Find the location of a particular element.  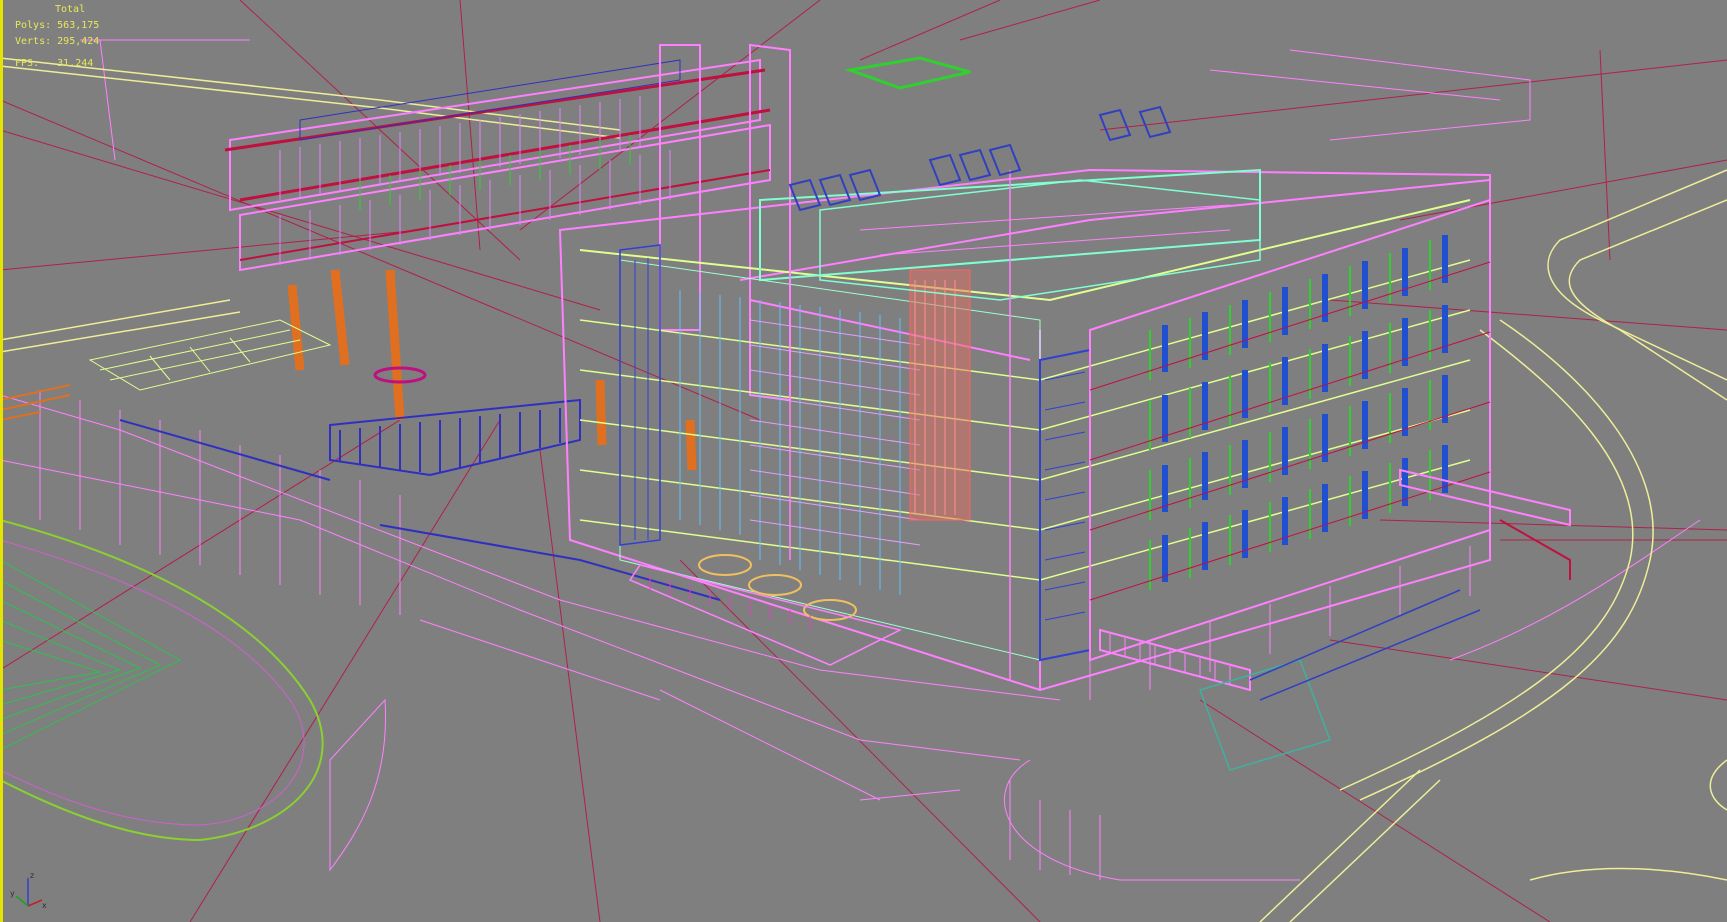

z-axis-label: z is located at coordinates (32, 875).